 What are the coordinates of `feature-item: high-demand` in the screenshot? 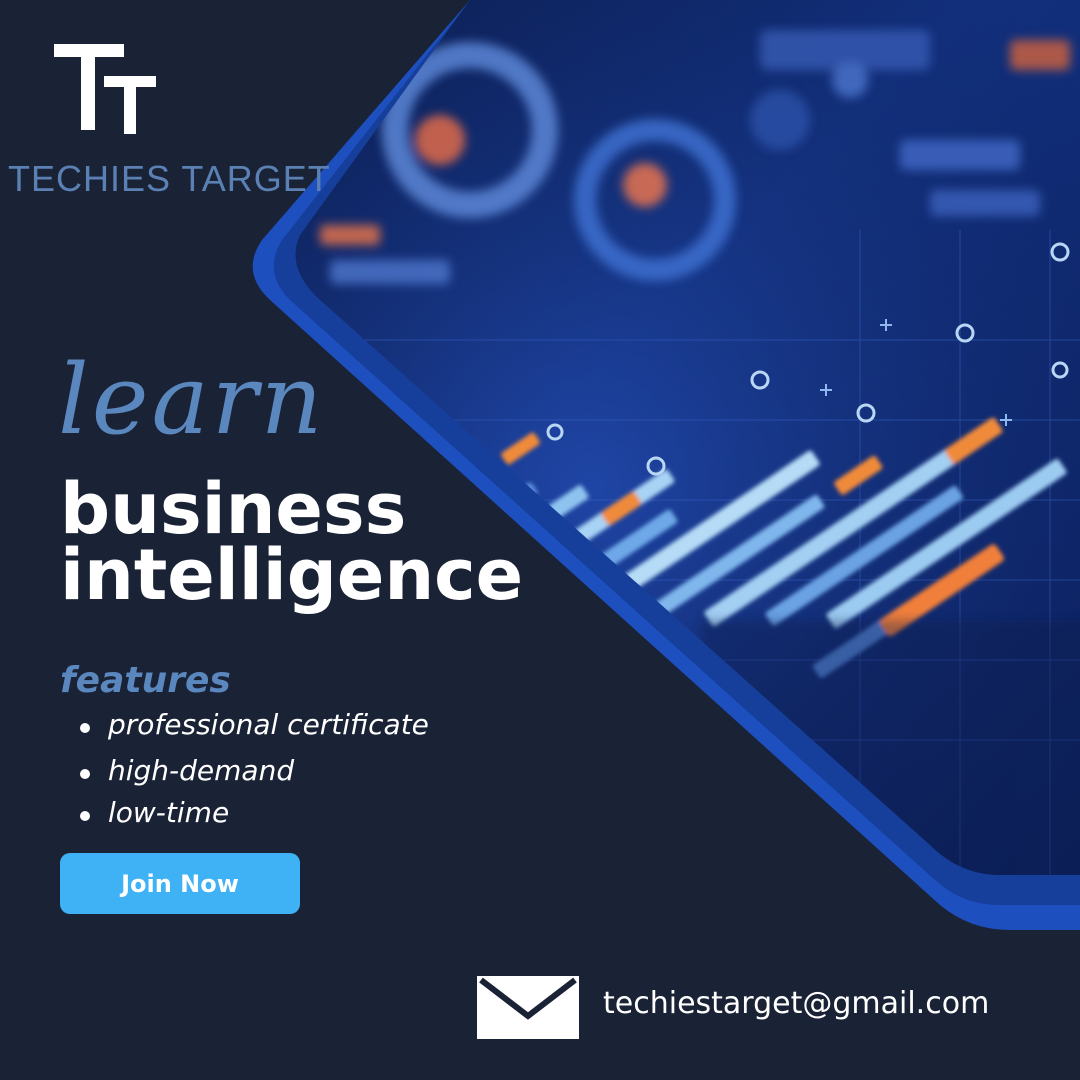 It's located at (254, 775).